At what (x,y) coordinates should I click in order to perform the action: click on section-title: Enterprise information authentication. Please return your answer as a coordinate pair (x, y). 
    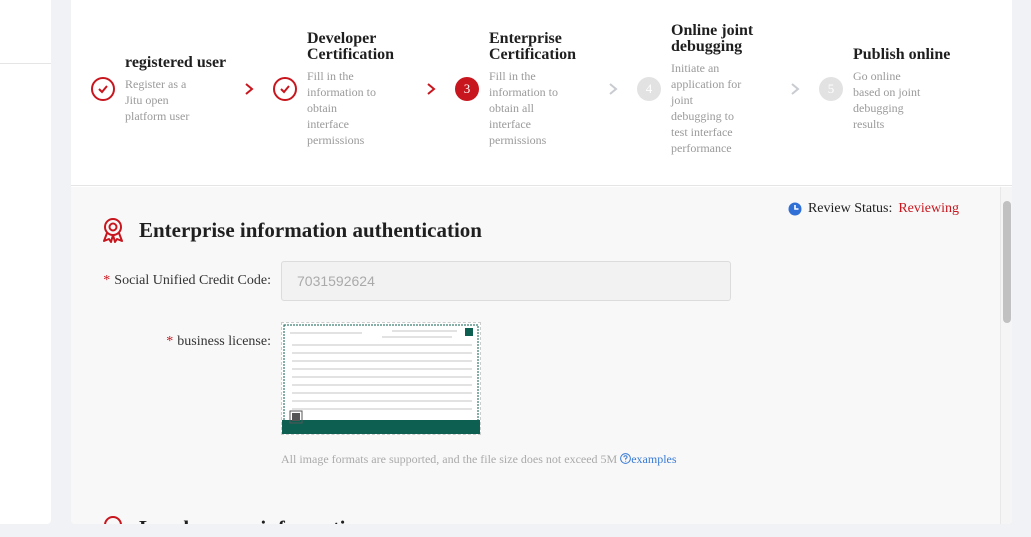
    Looking at the image, I should click on (310, 229).